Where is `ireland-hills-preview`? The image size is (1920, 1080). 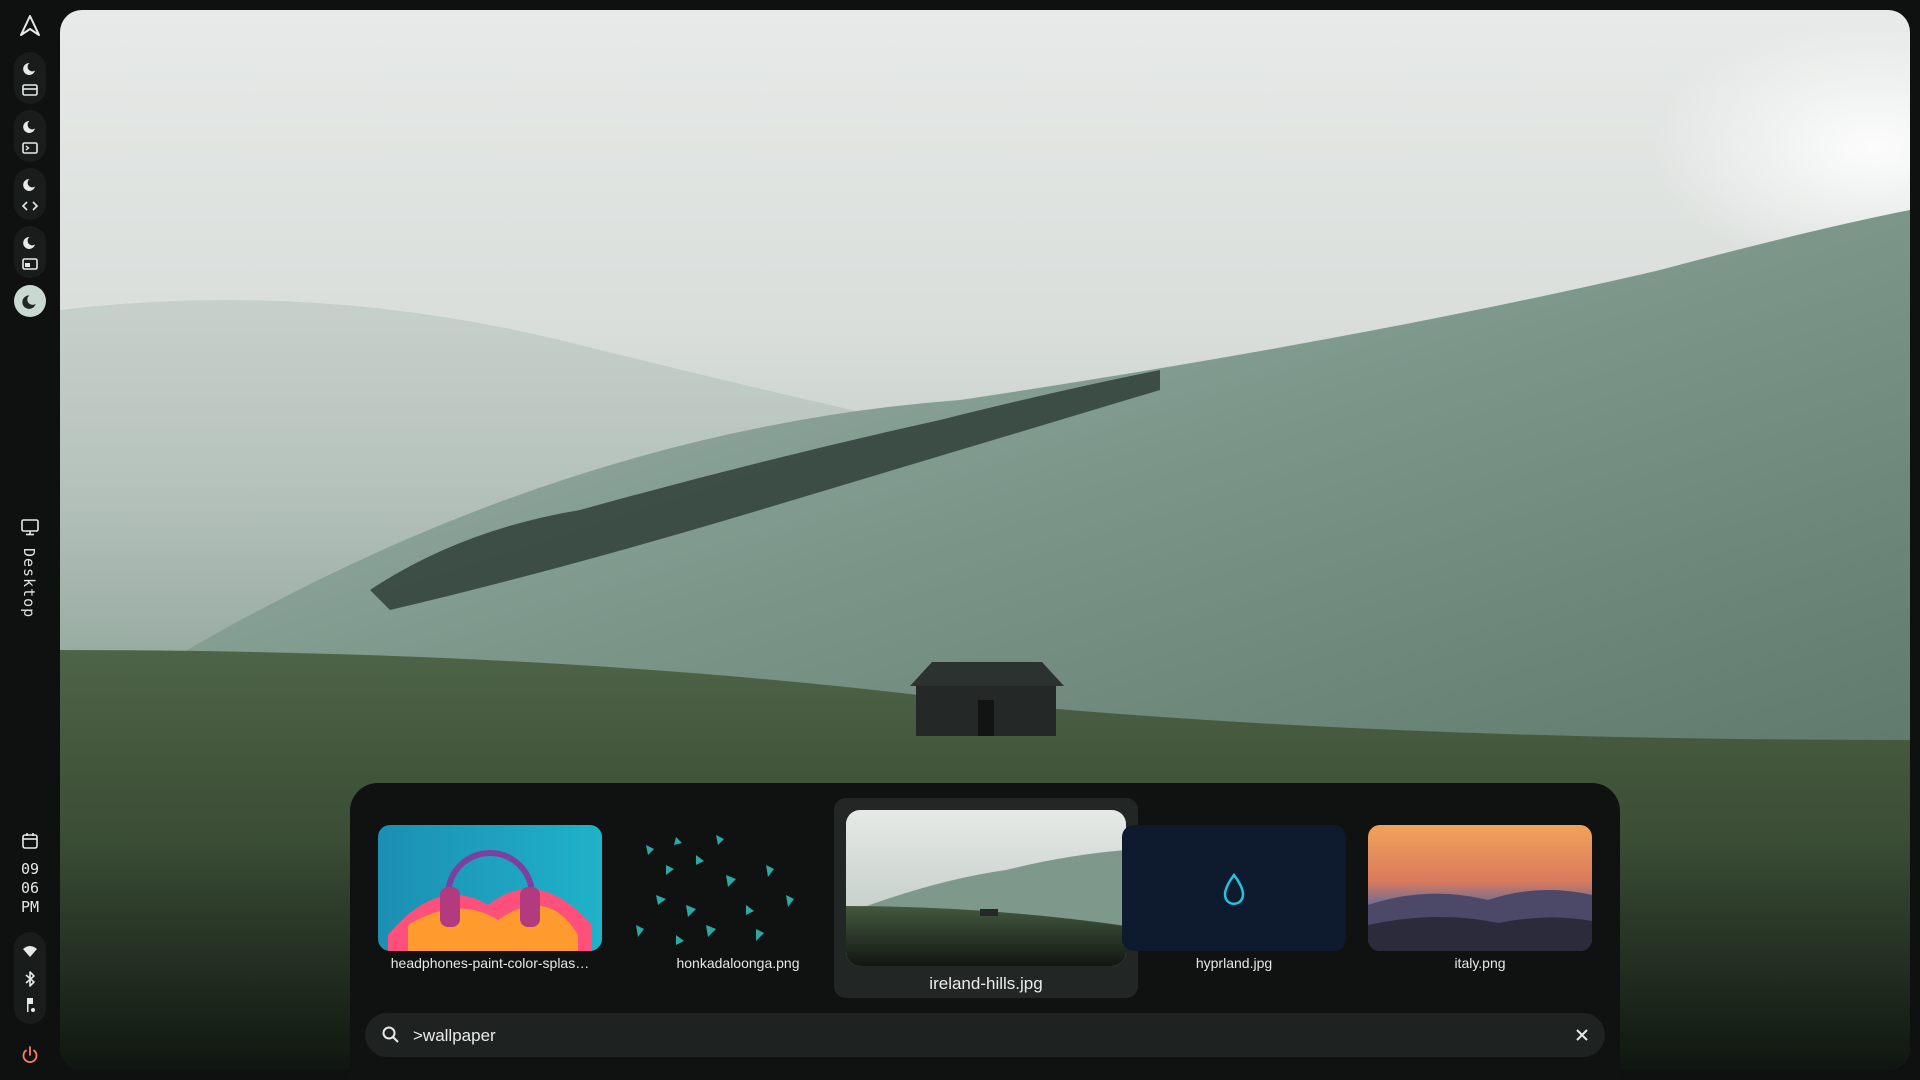
ireland-hills-preview is located at coordinates (986, 888).